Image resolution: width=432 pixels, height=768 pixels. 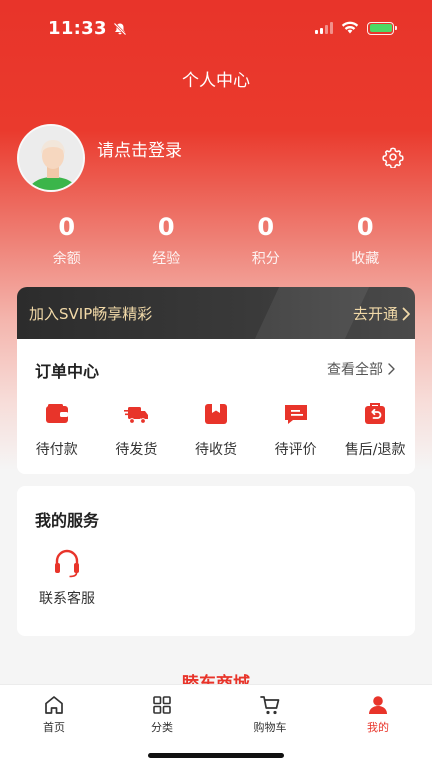 I want to click on stat-balance: 0 余额, so click(x=67, y=240).